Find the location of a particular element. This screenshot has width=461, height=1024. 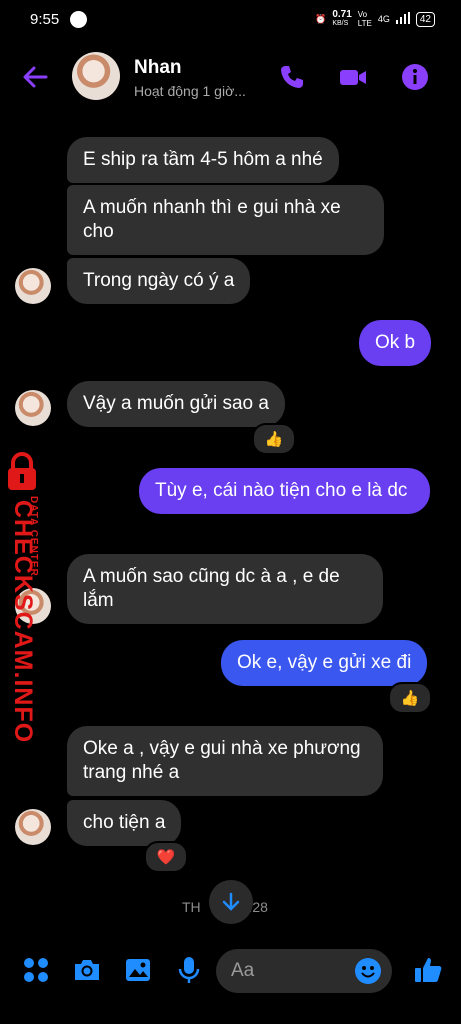

reaction-badge: ❤️ is located at coordinates (166, 857).